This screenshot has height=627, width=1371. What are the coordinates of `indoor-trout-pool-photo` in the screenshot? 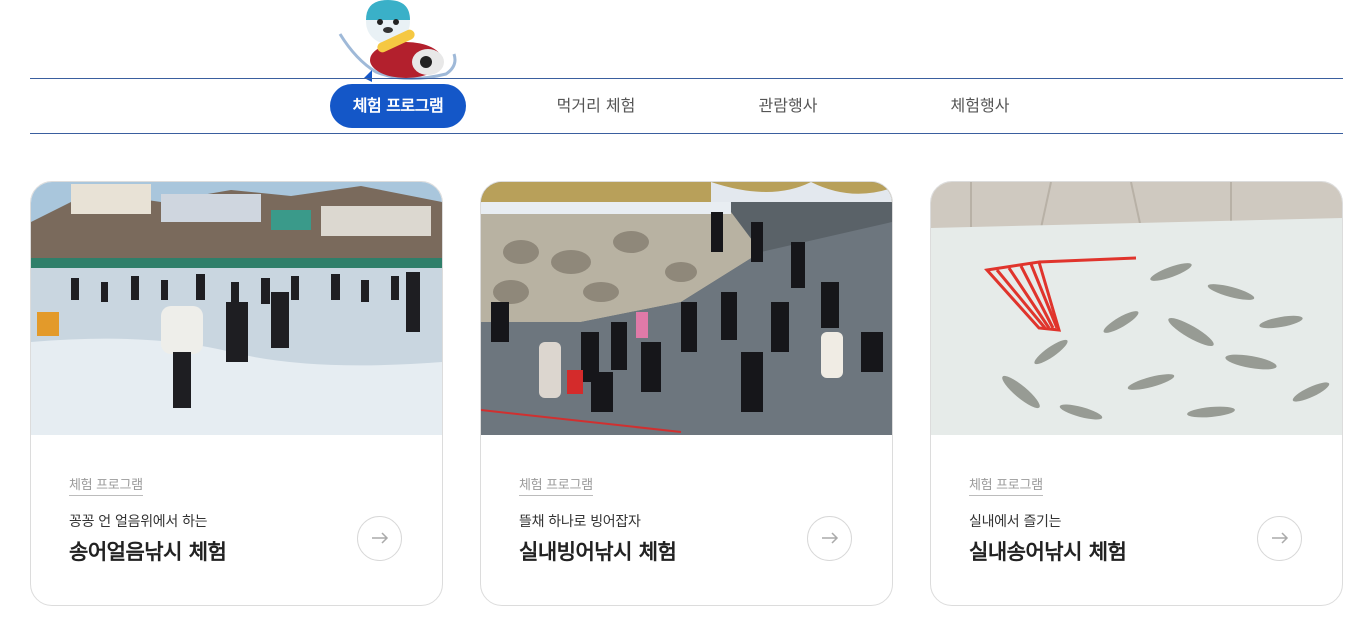 It's located at (1136, 308).